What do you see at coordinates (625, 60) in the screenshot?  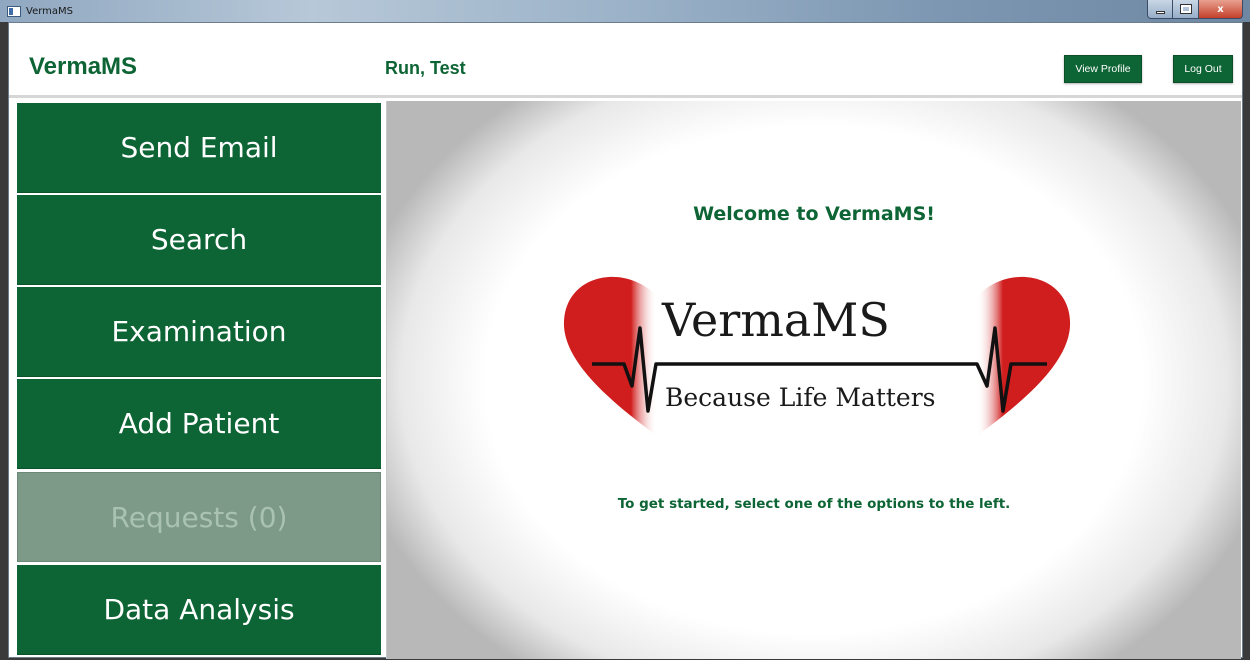 I see `app-header: VermaMS Run, Test View Profile Log Out` at bounding box center [625, 60].